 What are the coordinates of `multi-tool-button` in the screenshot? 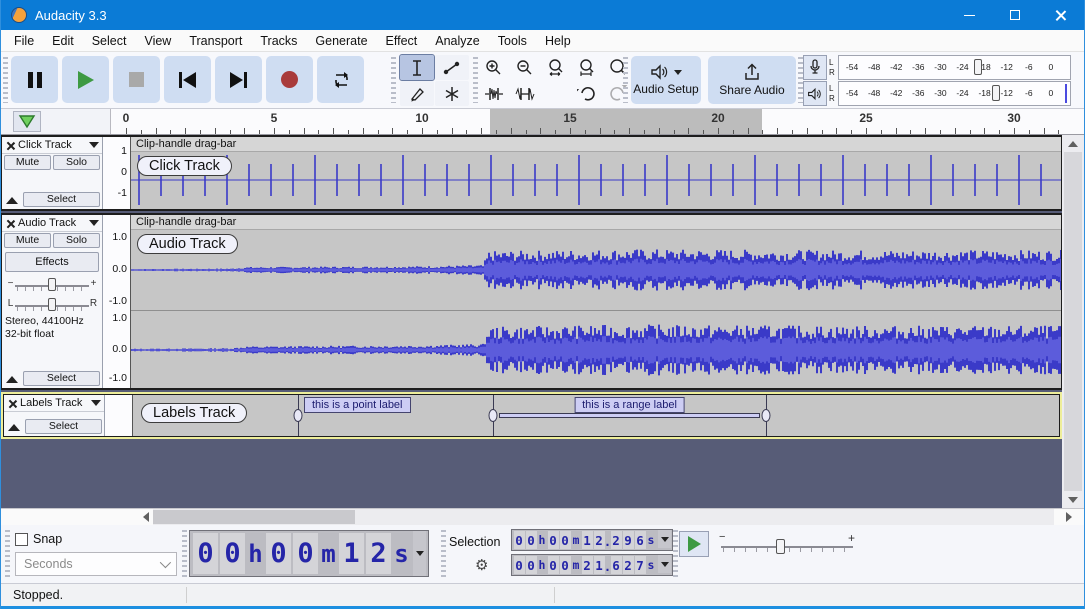 It's located at (452, 93).